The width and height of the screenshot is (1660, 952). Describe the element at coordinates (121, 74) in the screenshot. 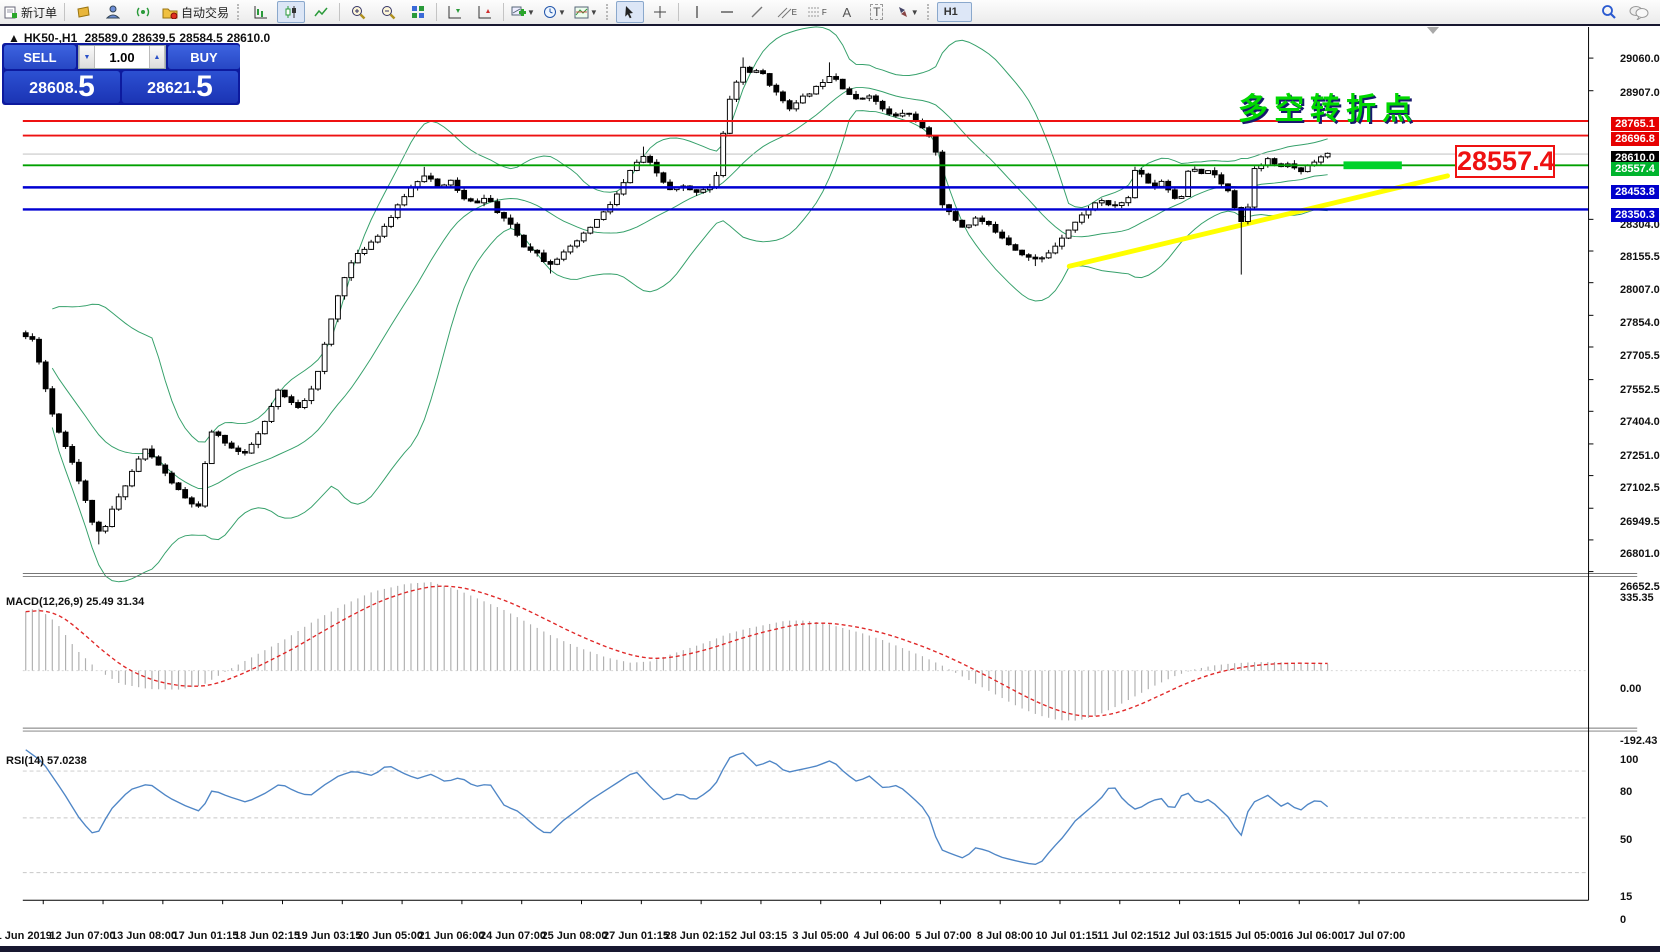

I see `one-click-trade-panel: SELL ▼ ▲ BUY 28608.5 28621.5` at that location.